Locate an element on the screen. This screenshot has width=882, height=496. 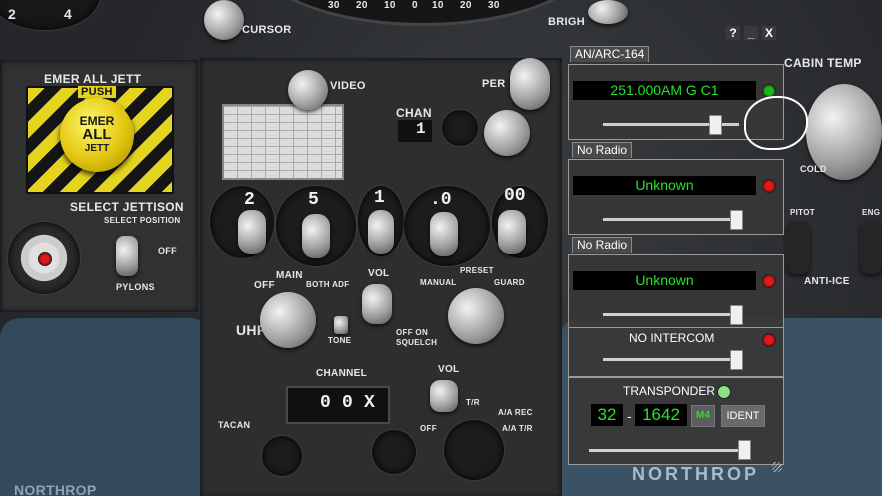
help-button: ? is located at coordinates (733, 33).